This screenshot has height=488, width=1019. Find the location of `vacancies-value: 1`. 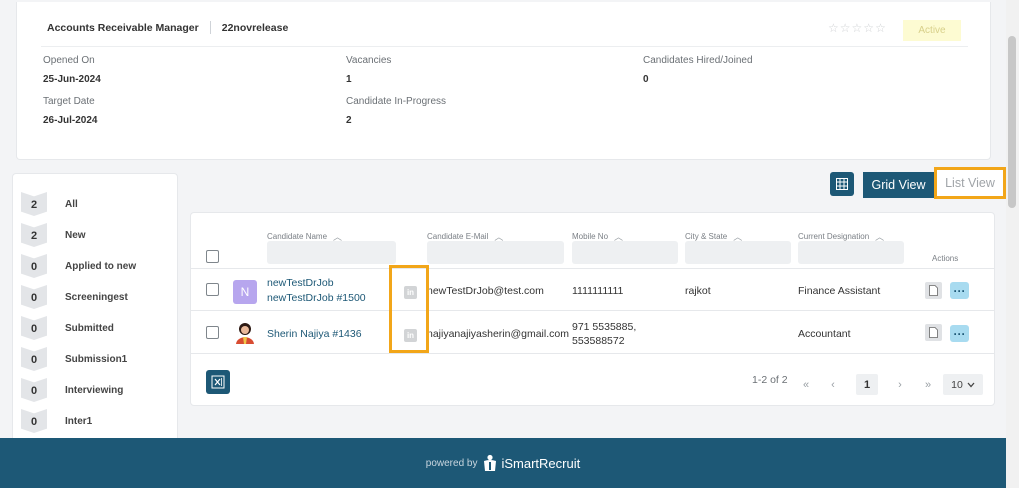

vacancies-value: 1 is located at coordinates (349, 79).